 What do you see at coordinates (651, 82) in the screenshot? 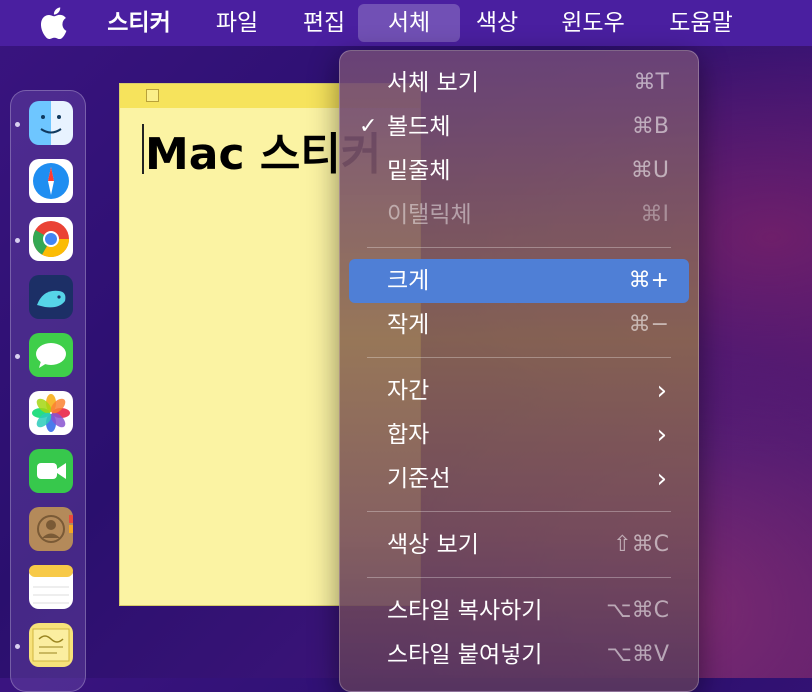
I see `shortcut-label: ⌘T` at bounding box center [651, 82].